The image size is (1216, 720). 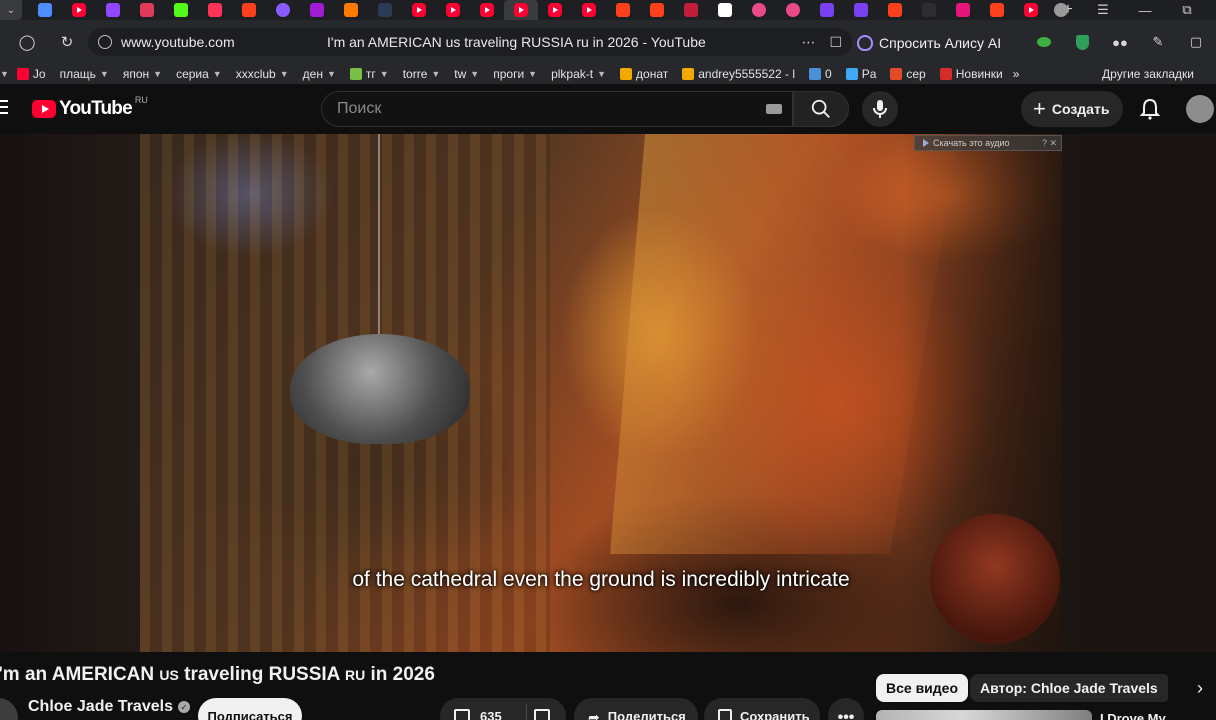 I want to click on minimize-icon: —, so click(x=1145, y=10).